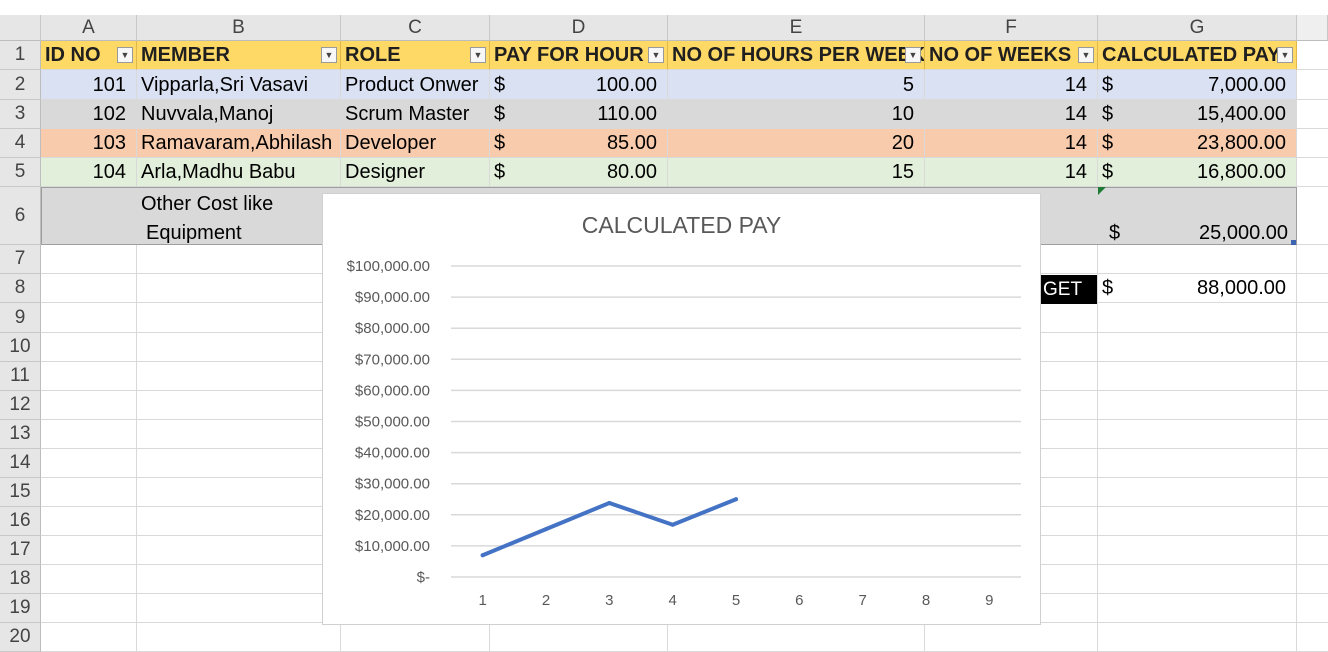 This screenshot has width=1328, height=652. I want to click on row-header-11: 11, so click(20, 376).